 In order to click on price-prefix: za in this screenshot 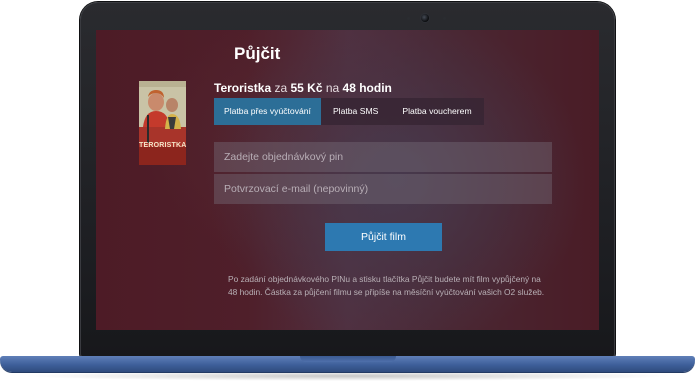, I will do `click(281, 88)`.